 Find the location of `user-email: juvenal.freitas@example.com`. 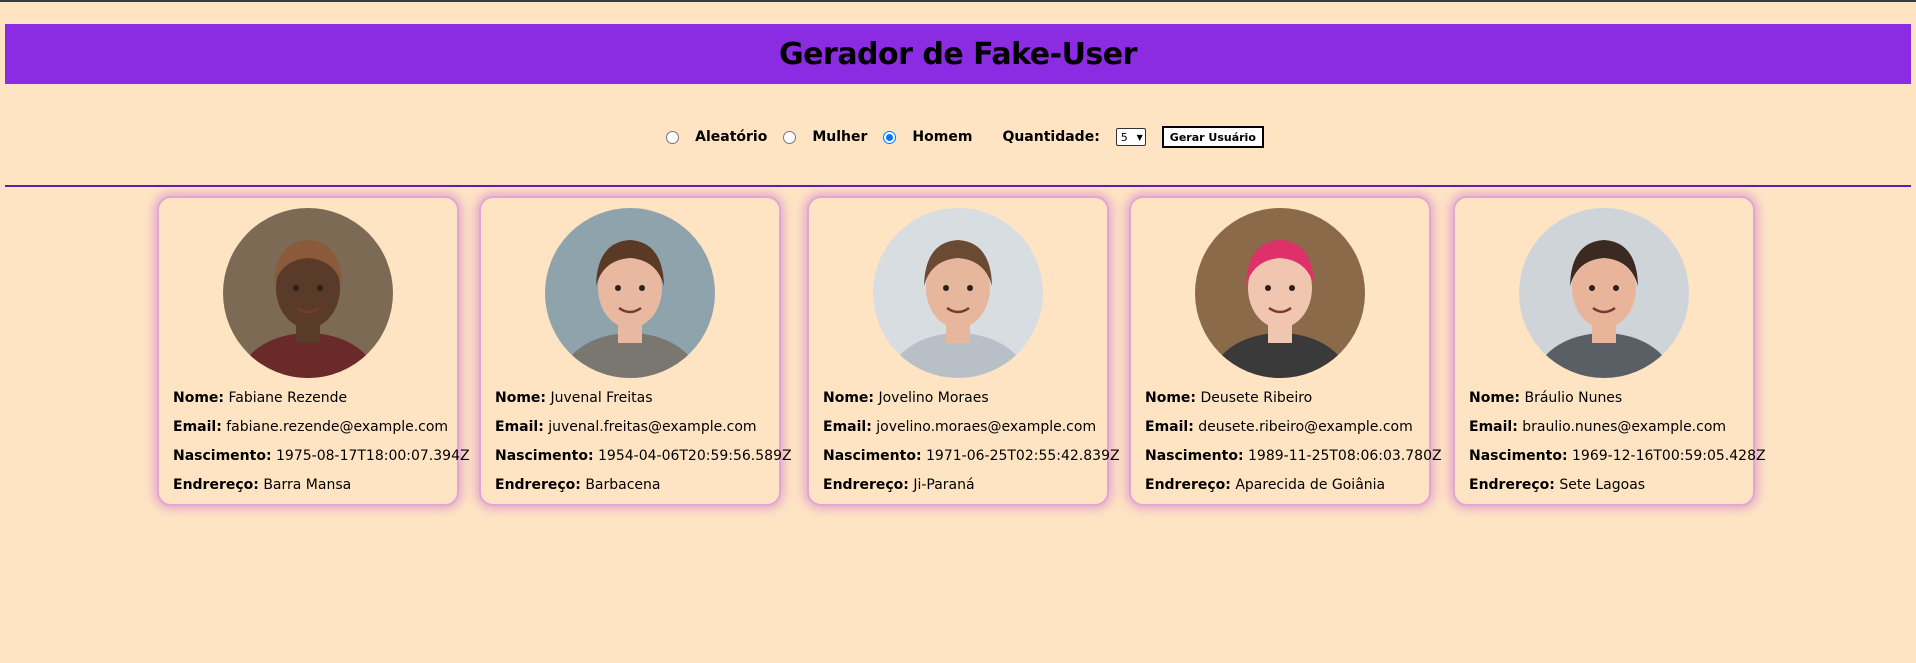

user-email: juvenal.freitas@example.com is located at coordinates (652, 427).